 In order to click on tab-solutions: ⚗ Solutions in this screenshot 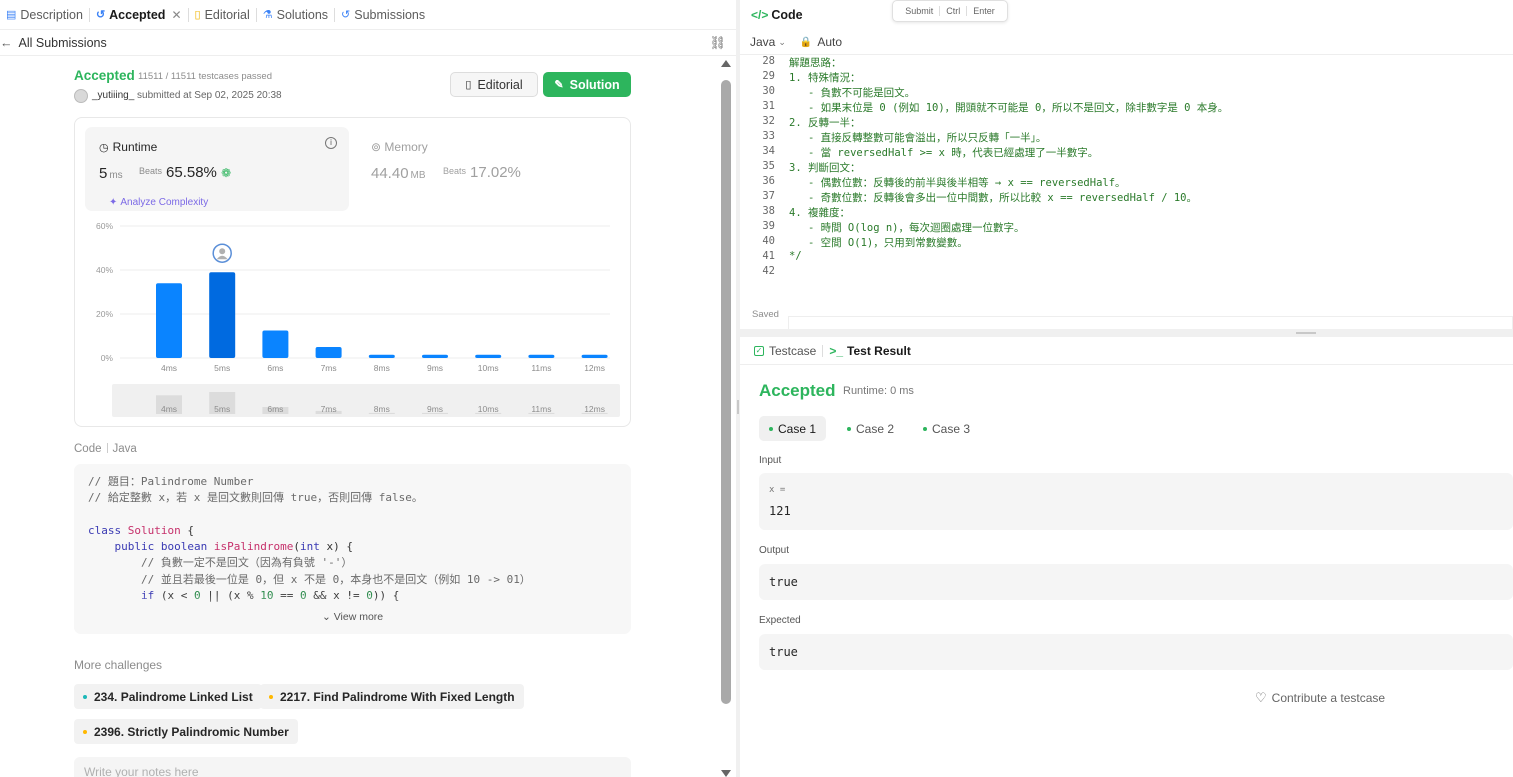, I will do `click(295, 15)`.